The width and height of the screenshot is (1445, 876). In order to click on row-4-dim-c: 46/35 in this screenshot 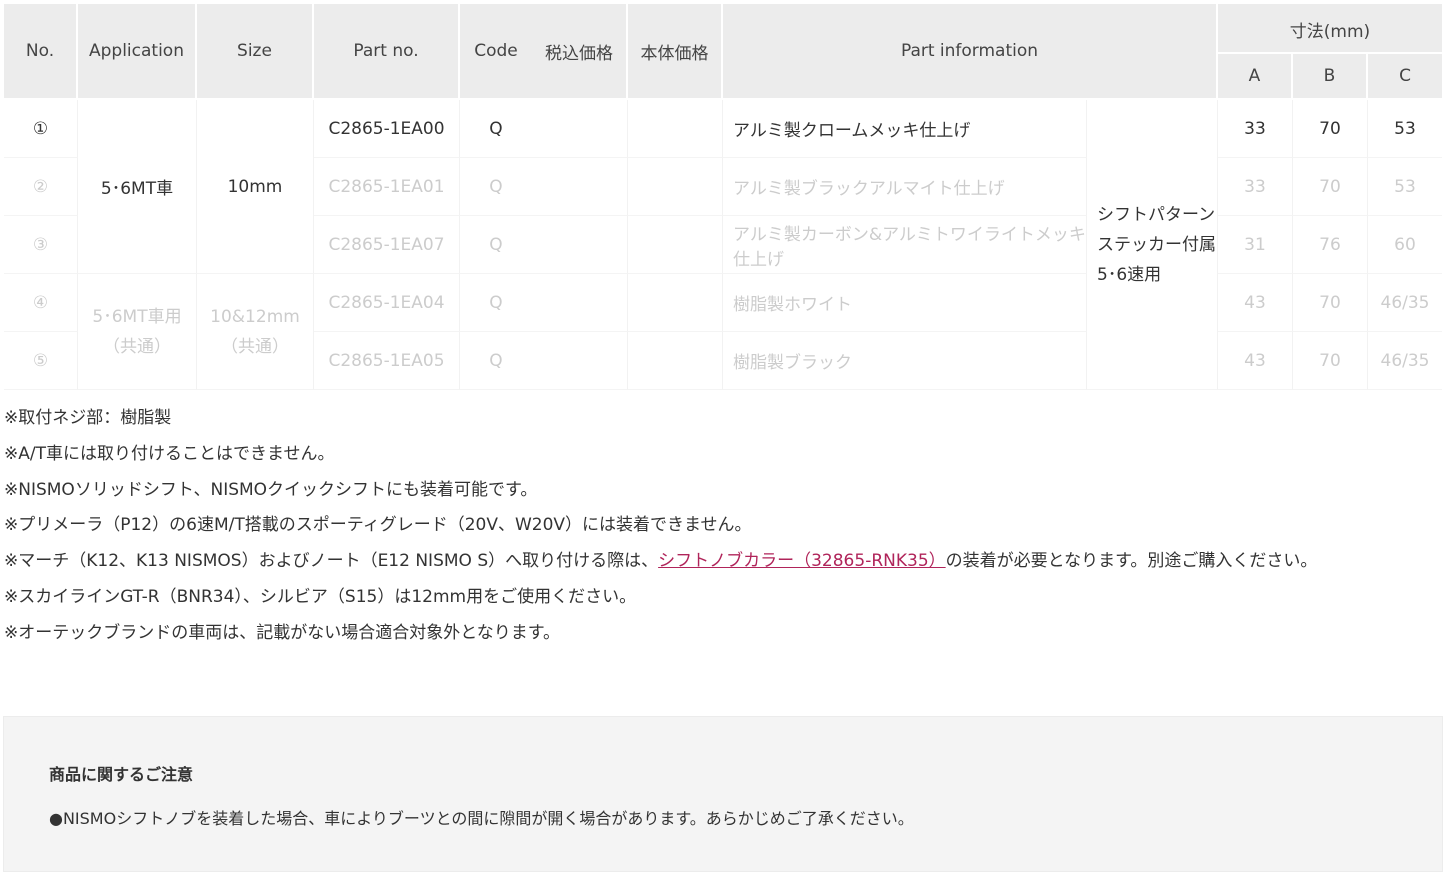, I will do `click(1405, 303)`.